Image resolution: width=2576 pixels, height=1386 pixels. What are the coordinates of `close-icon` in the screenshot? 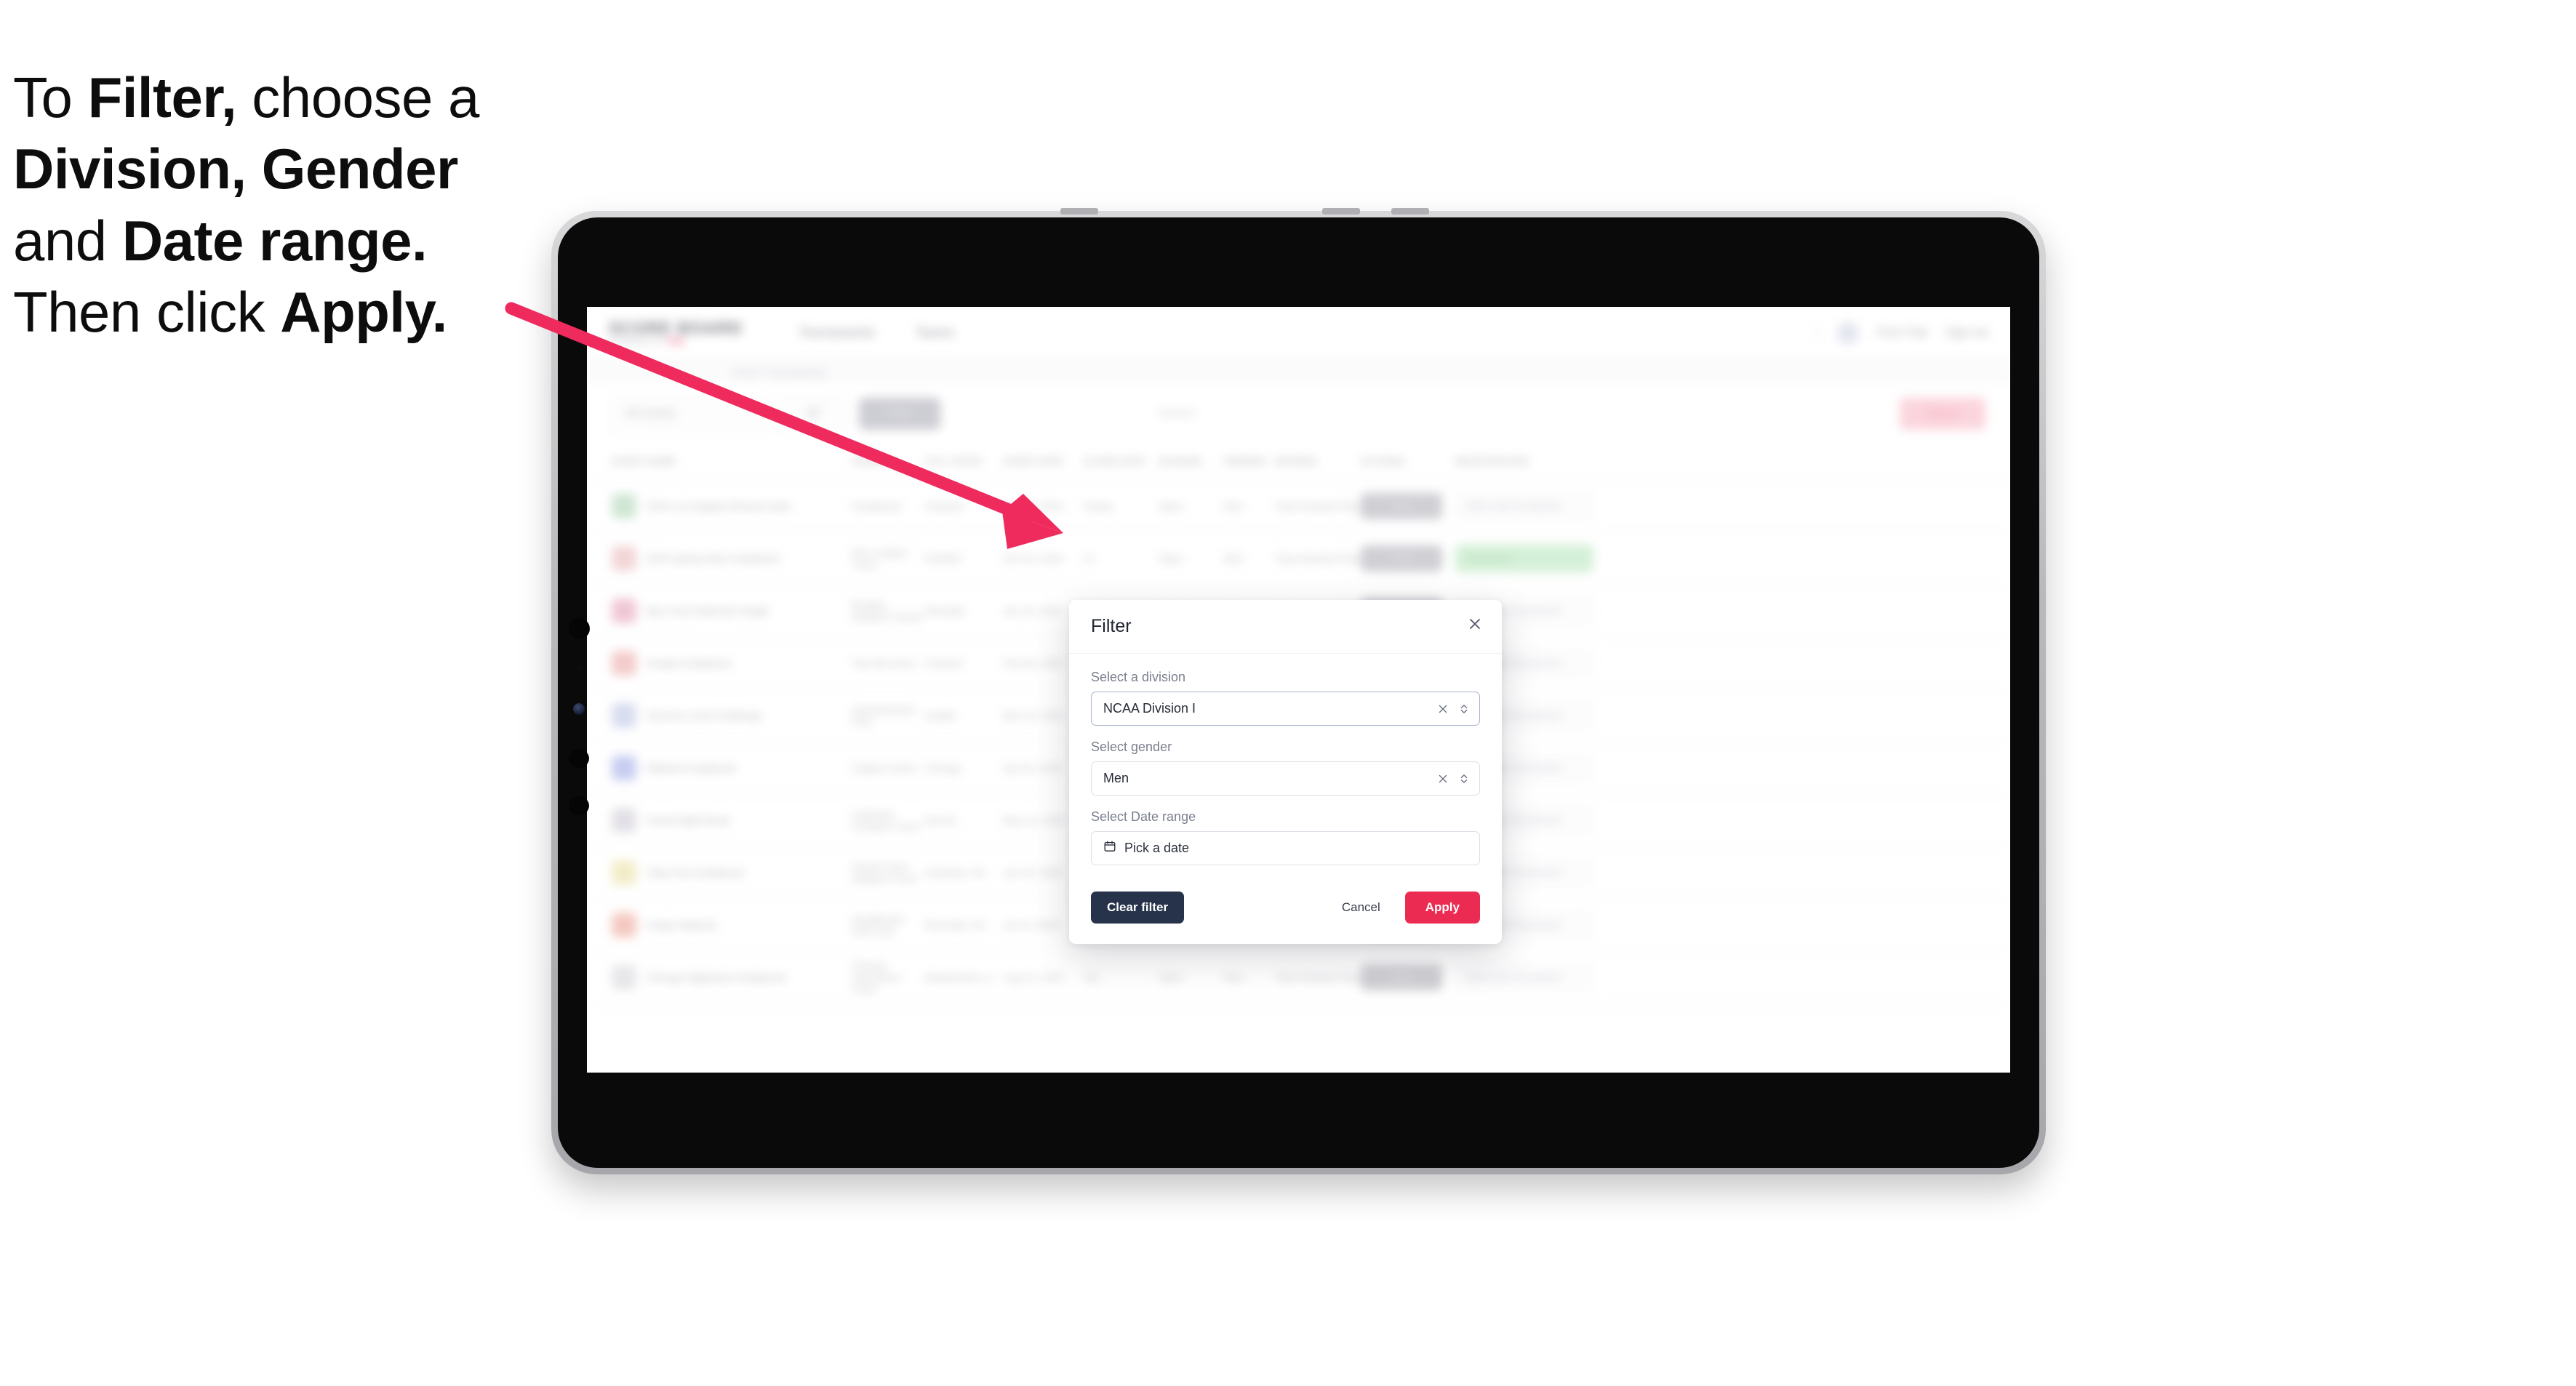 It's located at (1475, 624).